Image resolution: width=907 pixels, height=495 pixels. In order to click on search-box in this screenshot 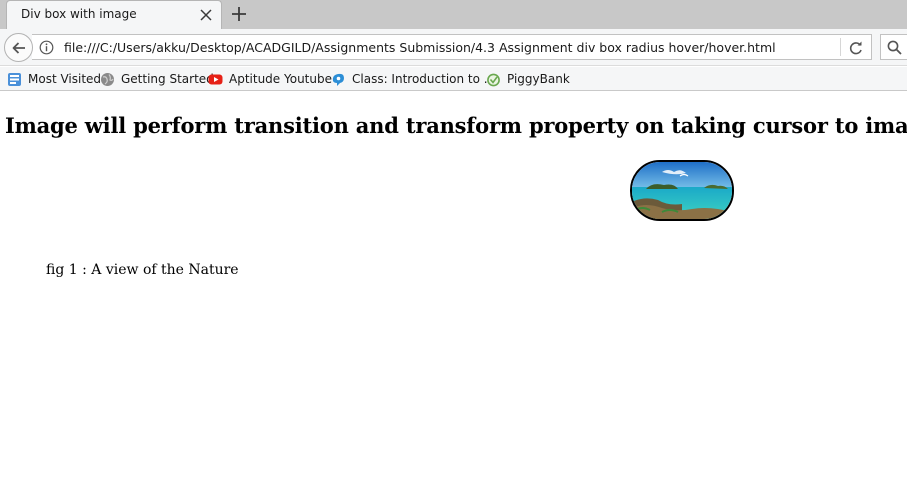, I will do `click(893, 47)`.